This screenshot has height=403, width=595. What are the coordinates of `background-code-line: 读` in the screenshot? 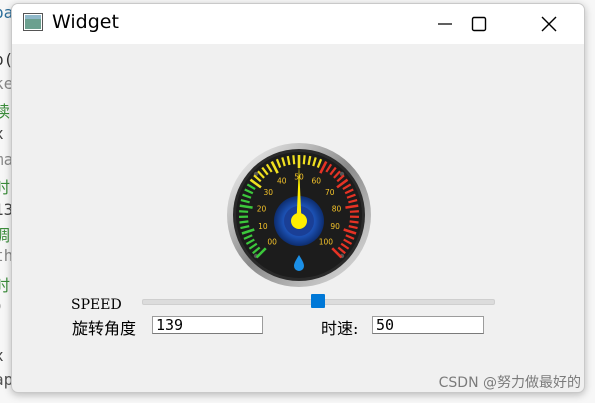 It's located at (5, 111).